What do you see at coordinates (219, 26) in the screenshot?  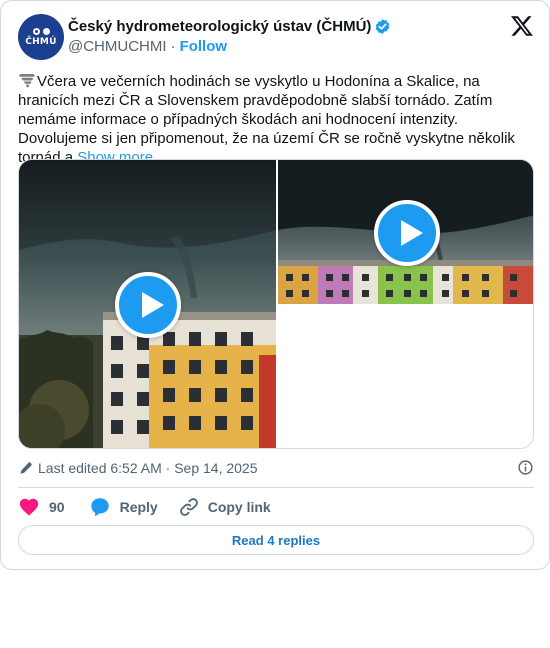 I see `author-display-name: Český hydrometeorologický ústav (ČHMÚ)` at bounding box center [219, 26].